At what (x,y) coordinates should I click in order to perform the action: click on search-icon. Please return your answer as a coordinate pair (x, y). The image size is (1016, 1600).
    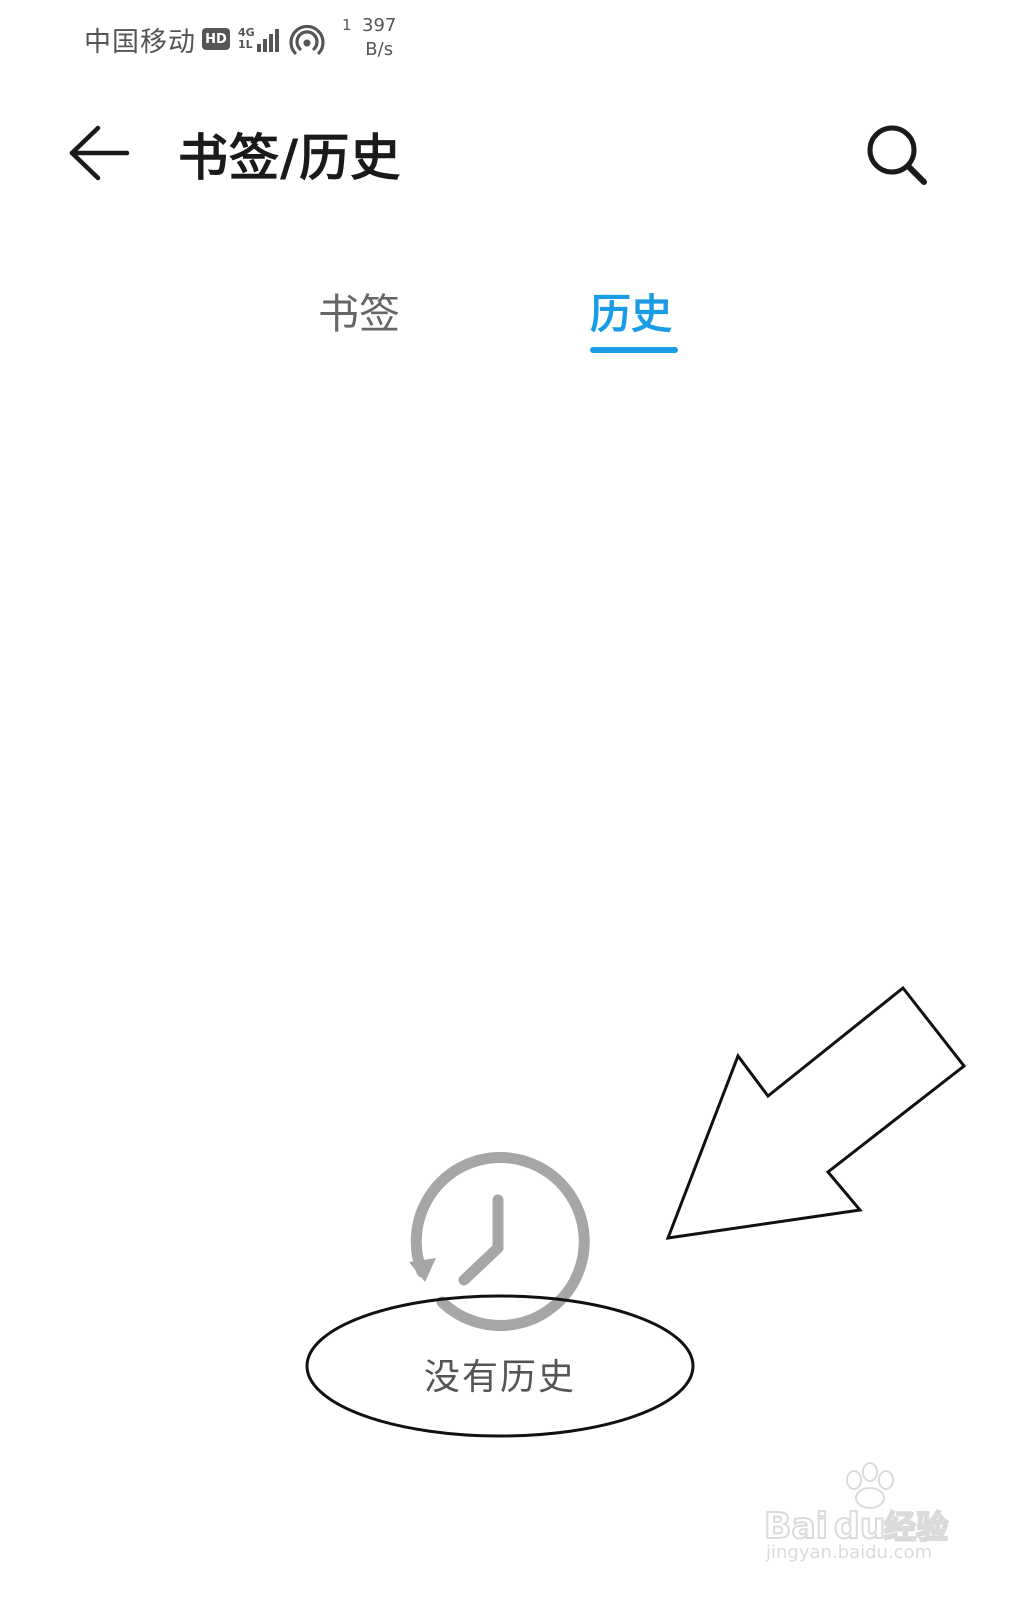
    Looking at the image, I should click on (897, 155).